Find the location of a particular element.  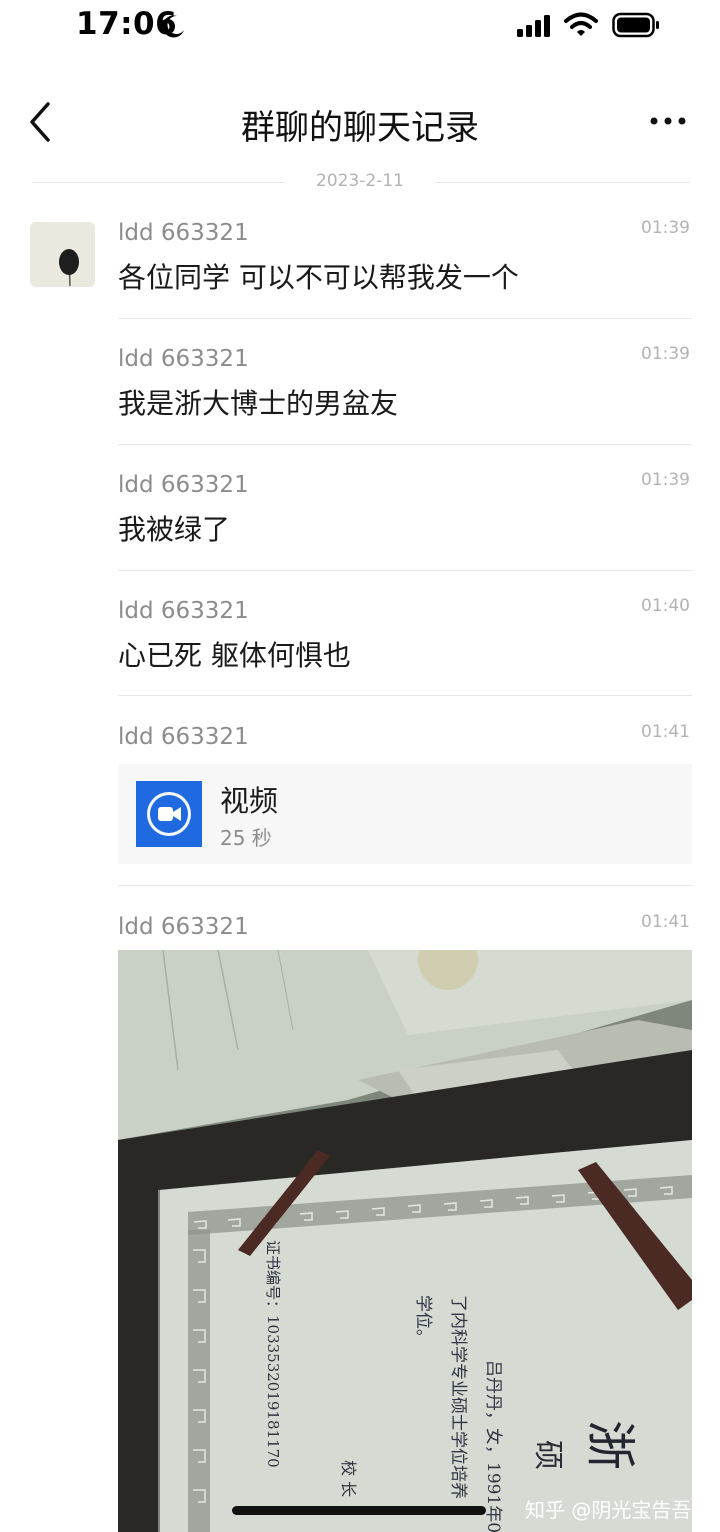

status-bar: 17:06 is located at coordinates (360, 28).